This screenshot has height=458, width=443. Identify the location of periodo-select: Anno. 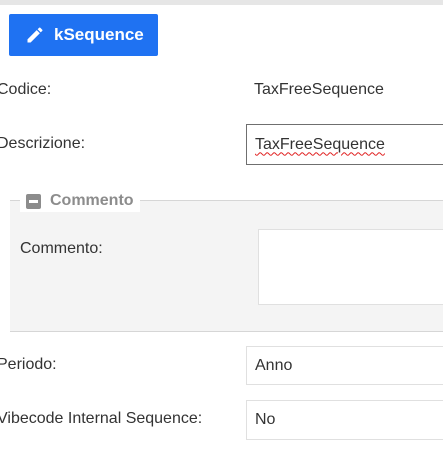
(344, 365).